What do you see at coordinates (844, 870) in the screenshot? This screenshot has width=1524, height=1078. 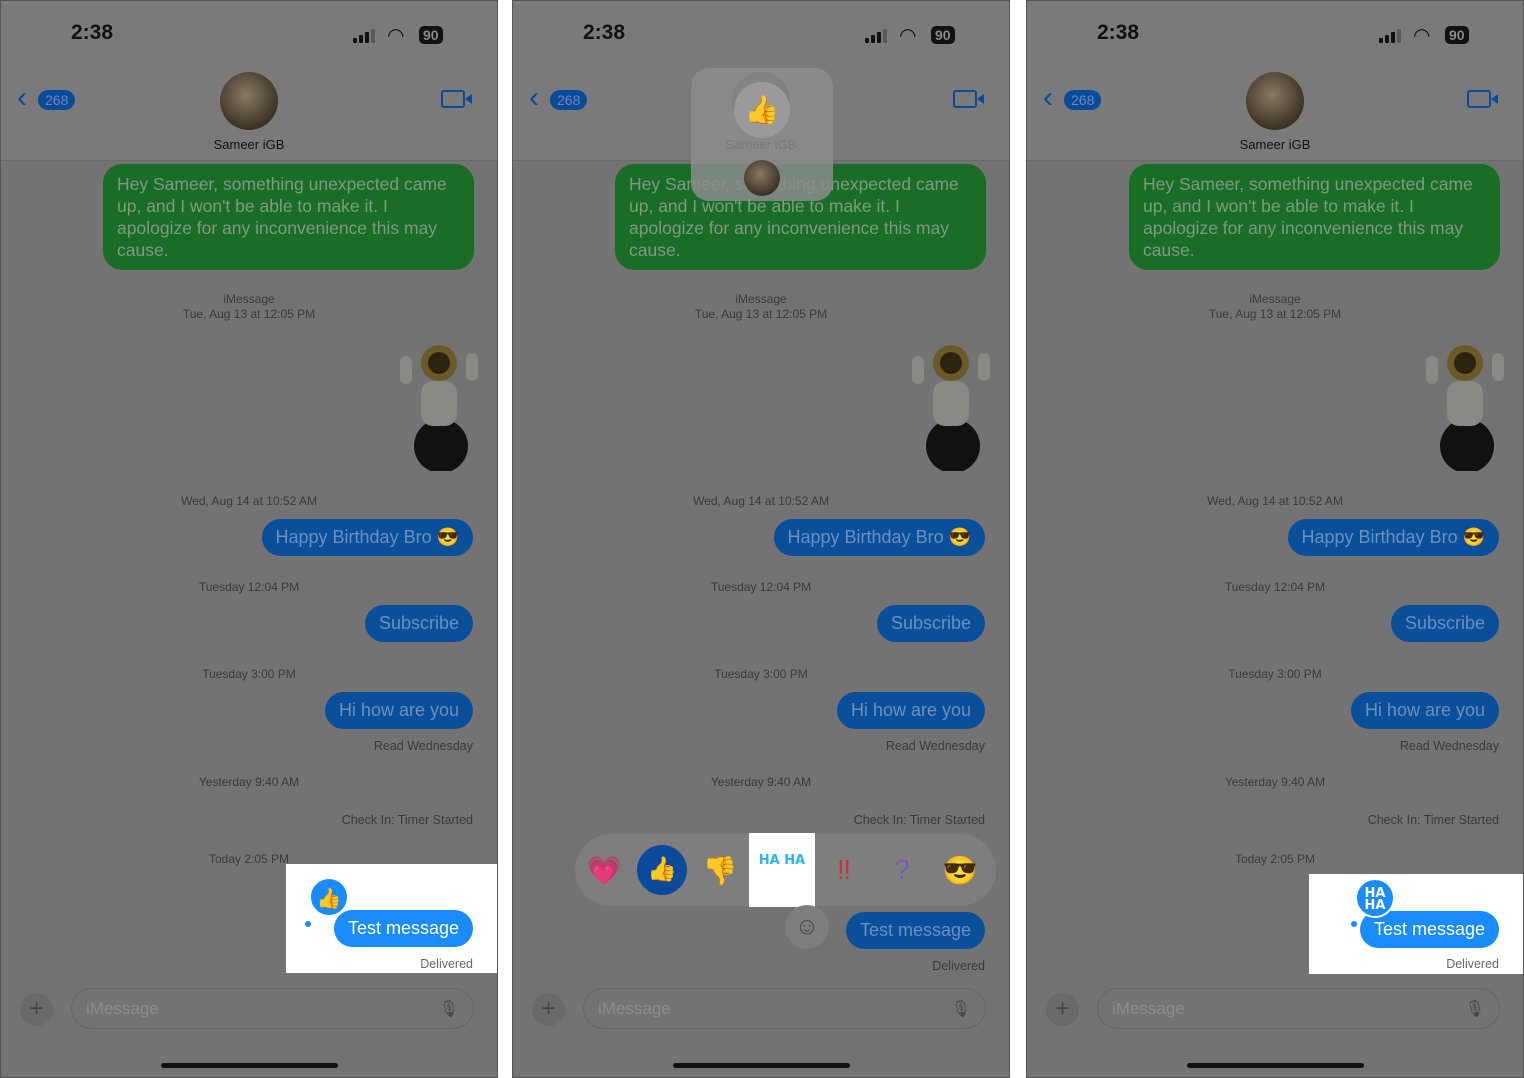 I see `exclamation-reaction-icon: ‼` at bounding box center [844, 870].